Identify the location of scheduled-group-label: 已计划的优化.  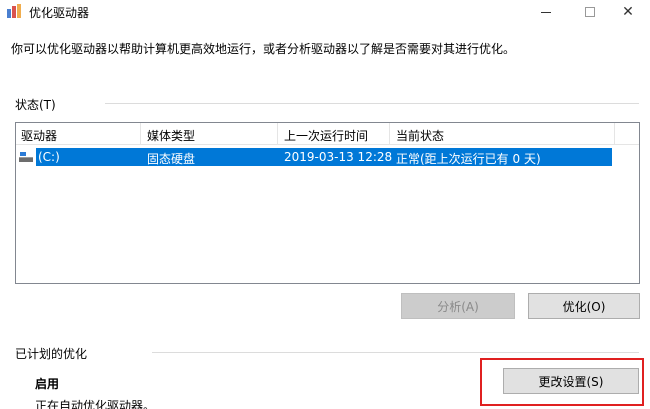
(51, 354).